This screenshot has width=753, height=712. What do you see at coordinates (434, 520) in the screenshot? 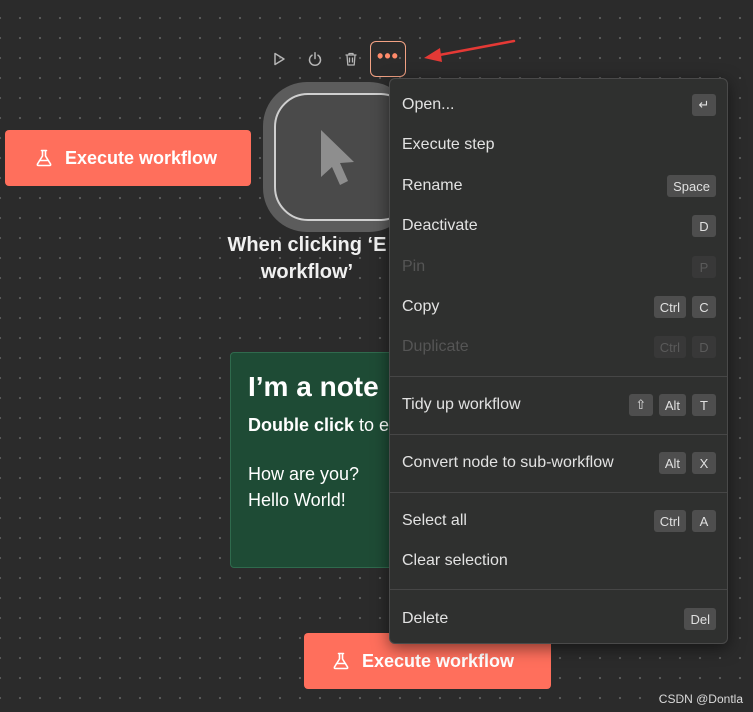
I see `menu-item-label: Select all` at bounding box center [434, 520].